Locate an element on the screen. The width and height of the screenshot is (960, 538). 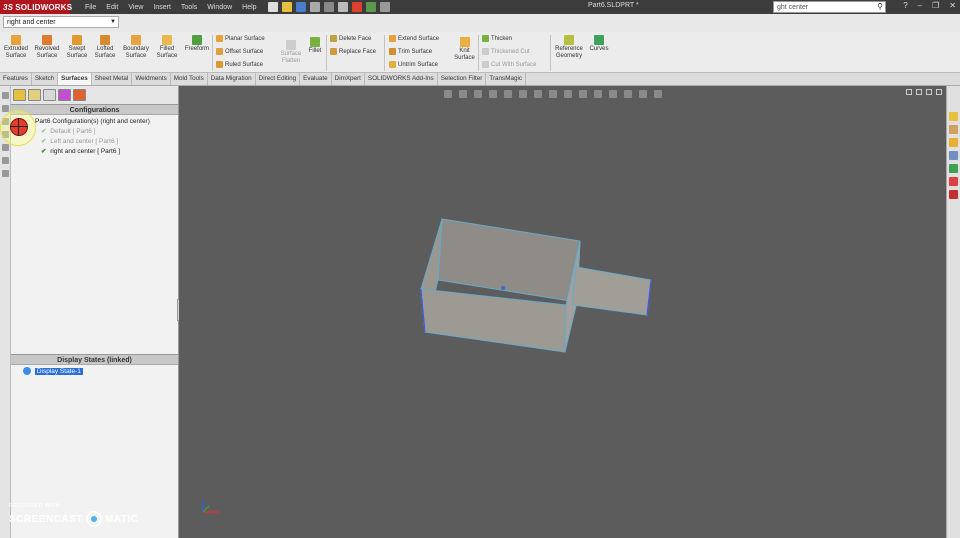
appearances-scenes-icon is located at coordinates (953, 168).